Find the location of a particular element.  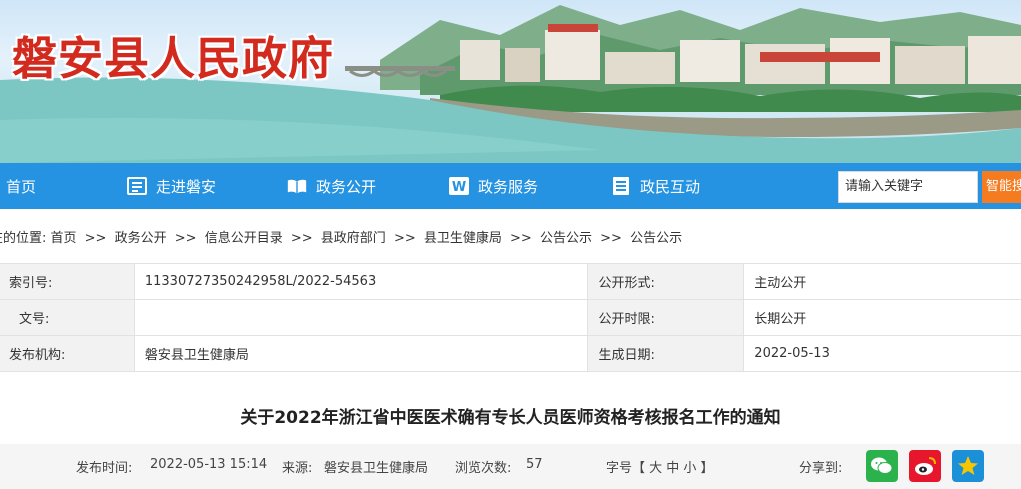

views-label: 浏览次数: is located at coordinates (483, 468).